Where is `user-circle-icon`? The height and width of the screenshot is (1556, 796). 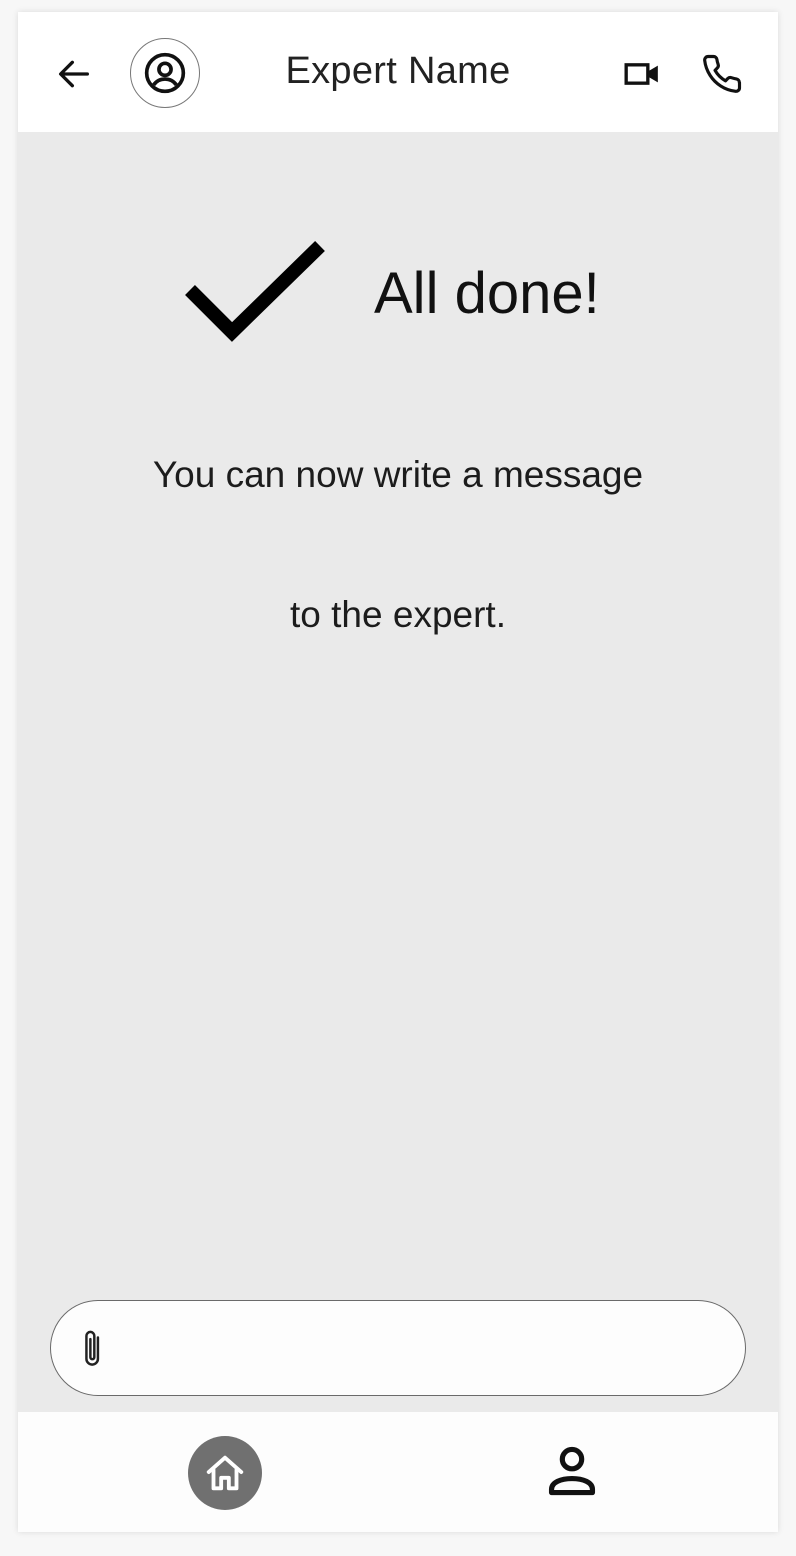
user-circle-icon is located at coordinates (165, 73).